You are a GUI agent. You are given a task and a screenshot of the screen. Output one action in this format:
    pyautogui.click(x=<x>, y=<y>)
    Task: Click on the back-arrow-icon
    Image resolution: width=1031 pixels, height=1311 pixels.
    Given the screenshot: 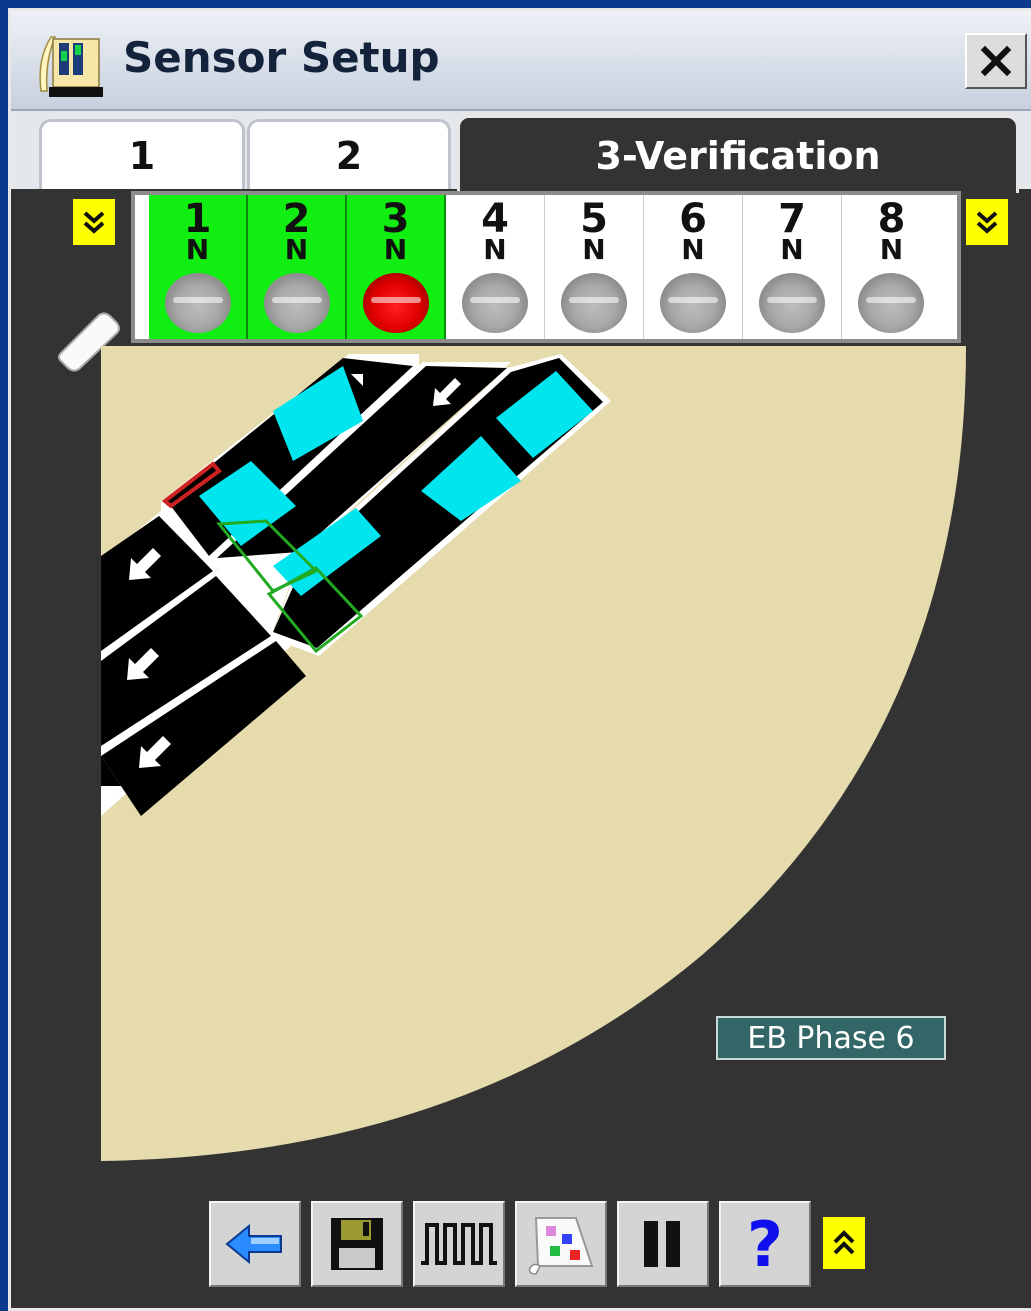 What is the action you would take?
    pyautogui.click(x=253, y=1244)
    